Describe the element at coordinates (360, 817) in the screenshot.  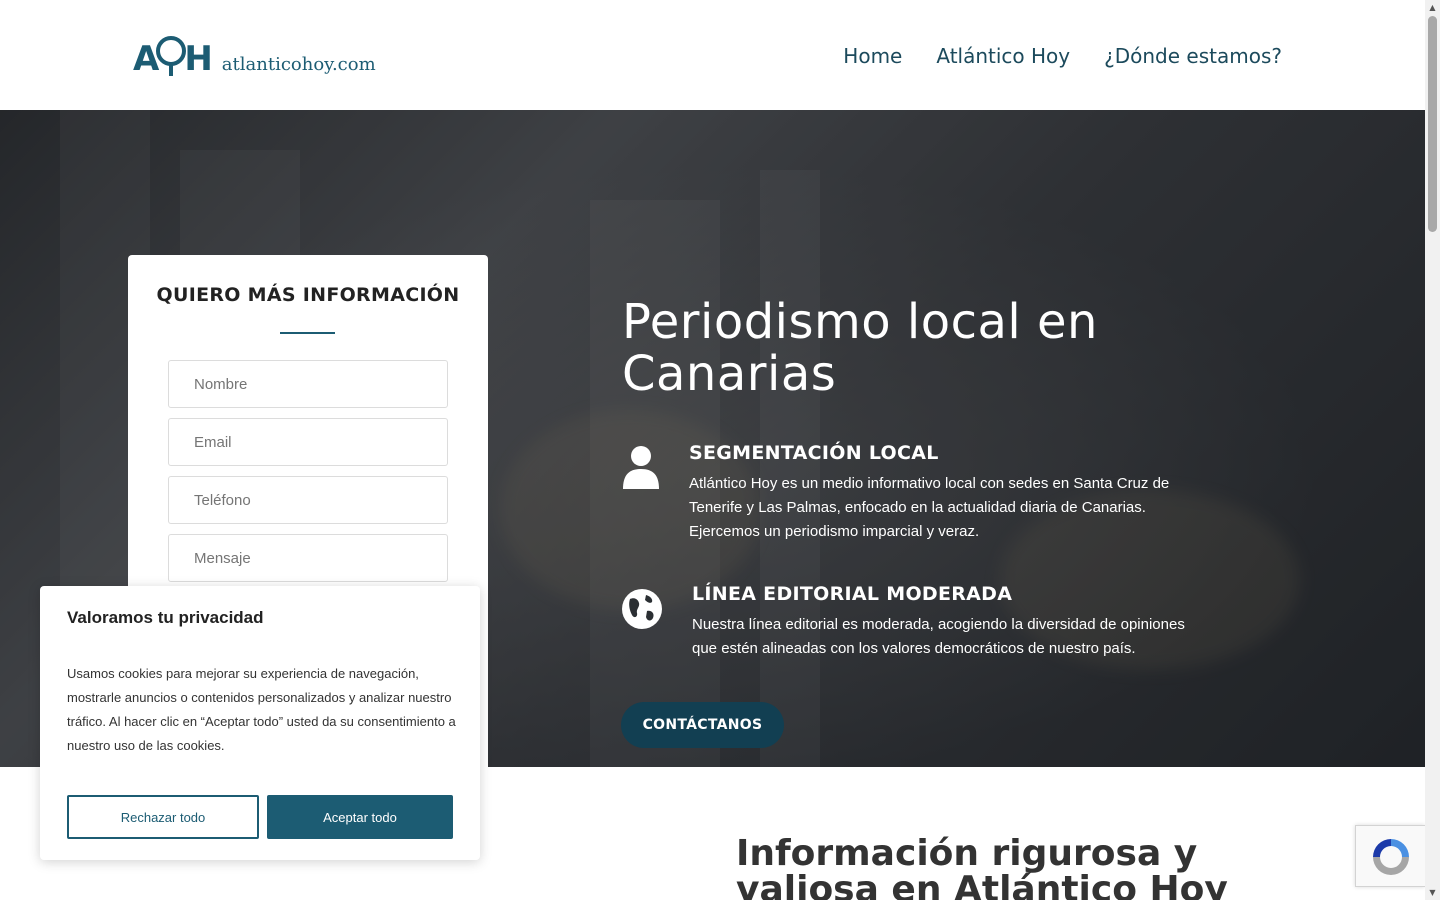
I see `accept-all-button: Aceptar todo` at that location.